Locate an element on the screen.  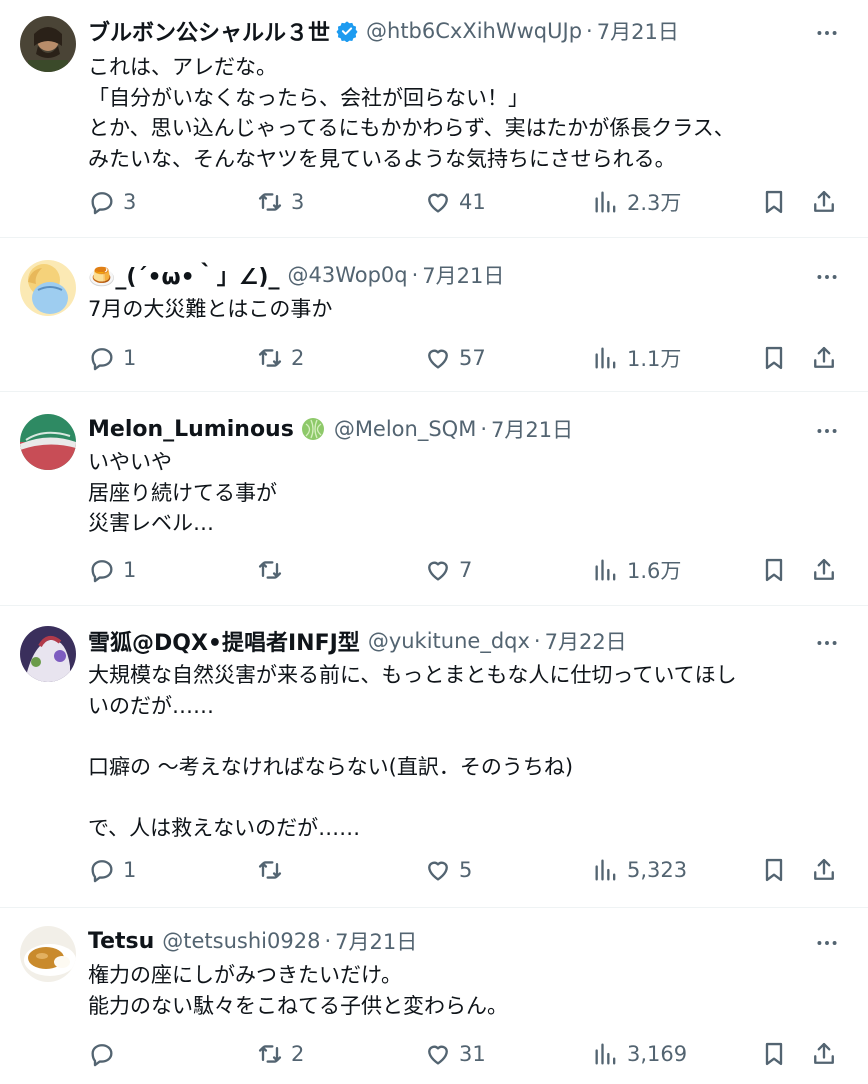
display-name: Tetsu is located at coordinates (121, 941).